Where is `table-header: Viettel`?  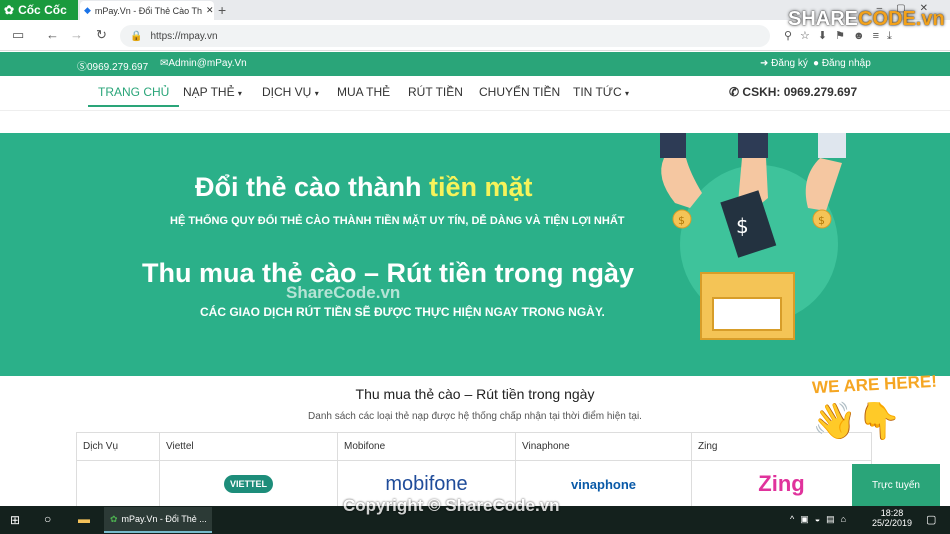
table-header: Viettel is located at coordinates (249, 446).